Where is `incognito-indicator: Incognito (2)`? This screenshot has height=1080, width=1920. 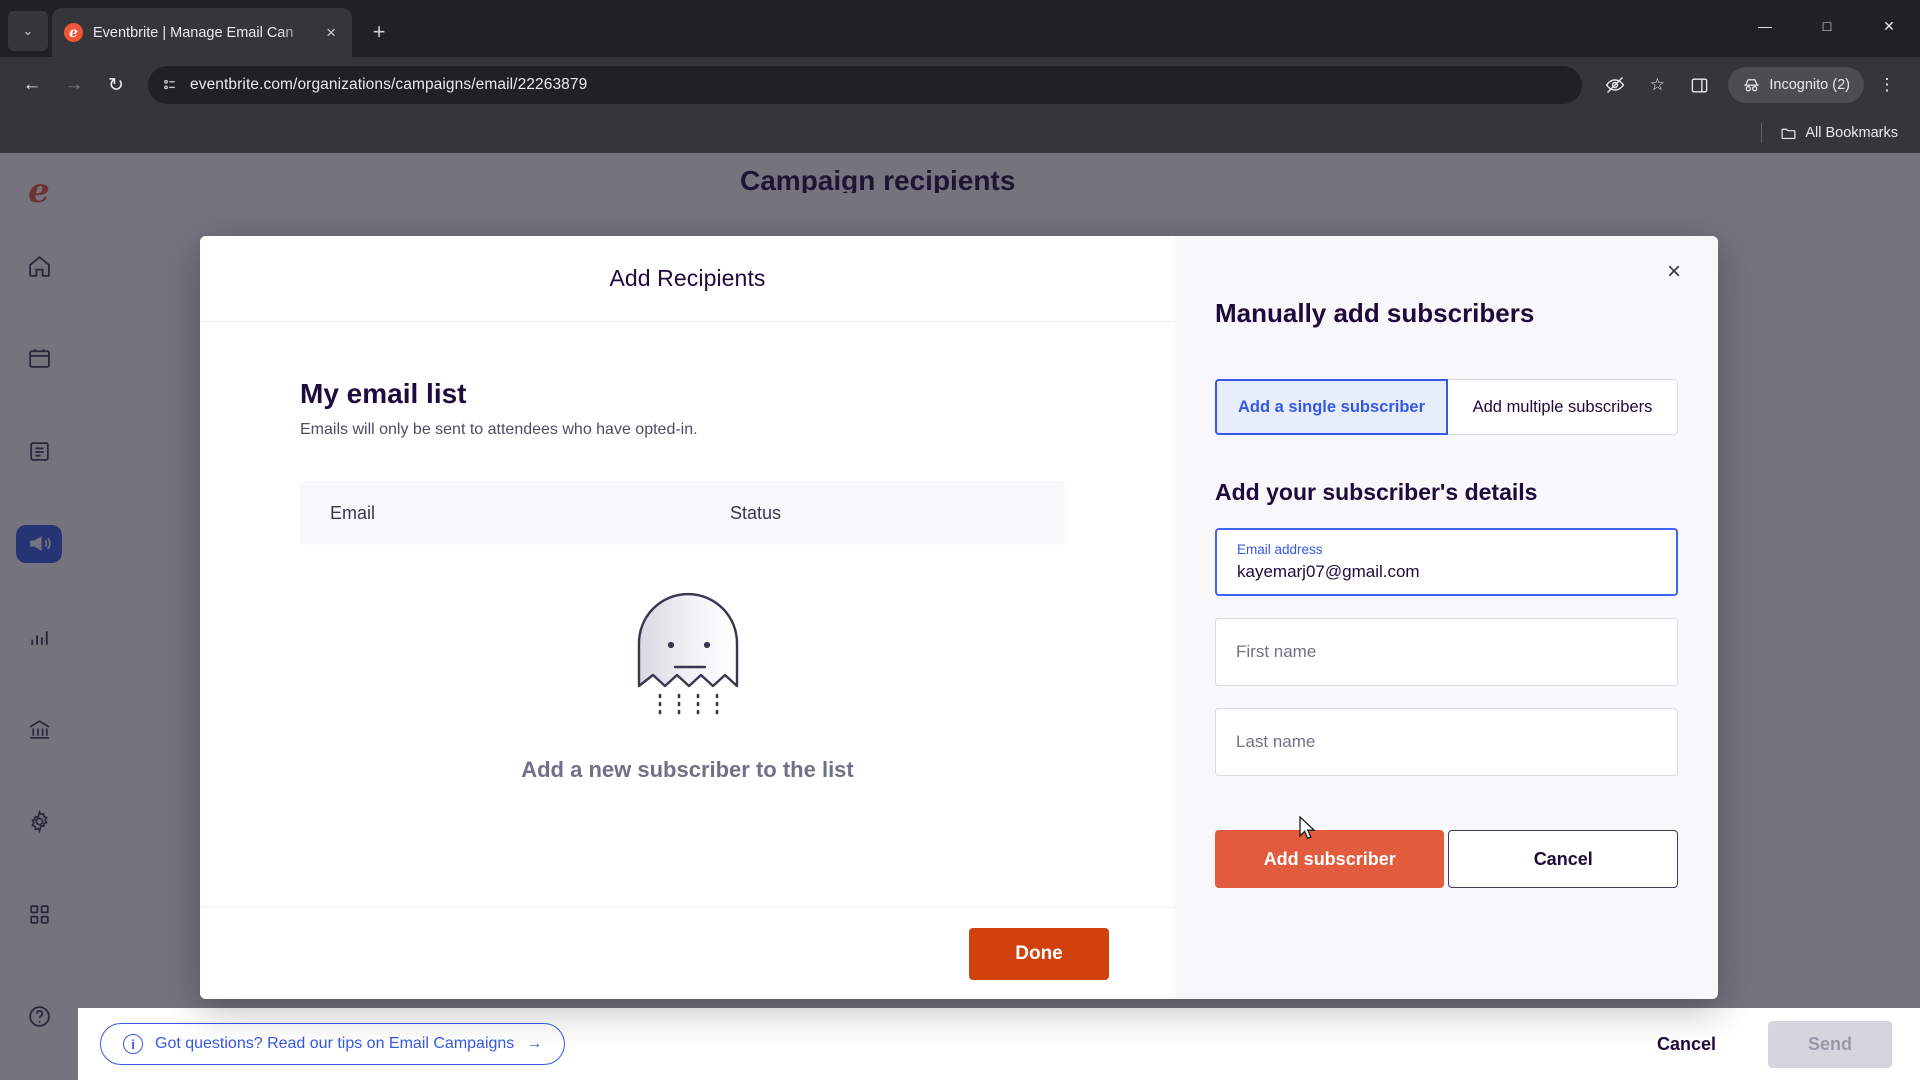 incognito-indicator: Incognito (2) is located at coordinates (1796, 85).